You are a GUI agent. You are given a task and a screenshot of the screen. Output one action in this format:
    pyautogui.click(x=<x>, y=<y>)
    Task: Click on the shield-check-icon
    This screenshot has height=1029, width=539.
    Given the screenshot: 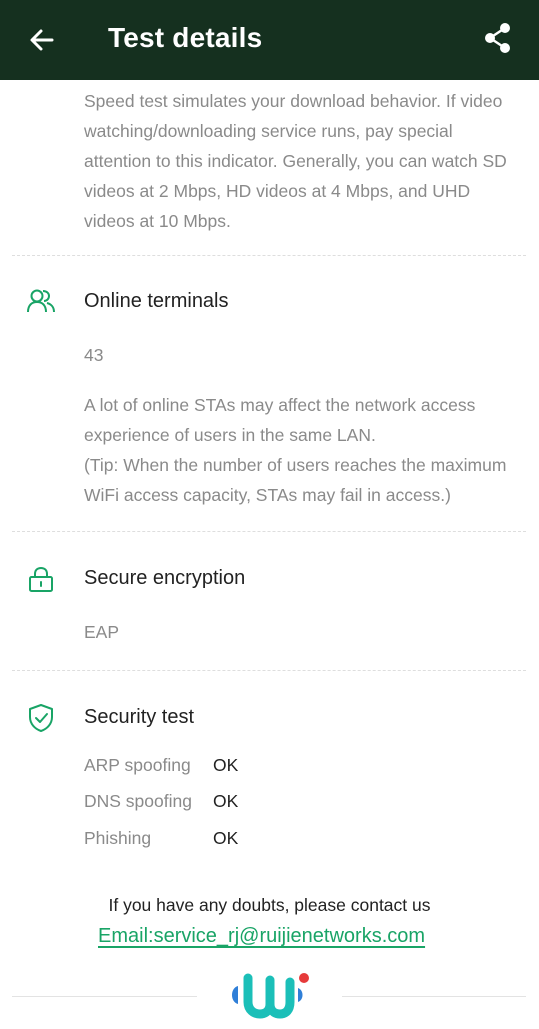 What is the action you would take?
    pyautogui.click(x=41, y=718)
    